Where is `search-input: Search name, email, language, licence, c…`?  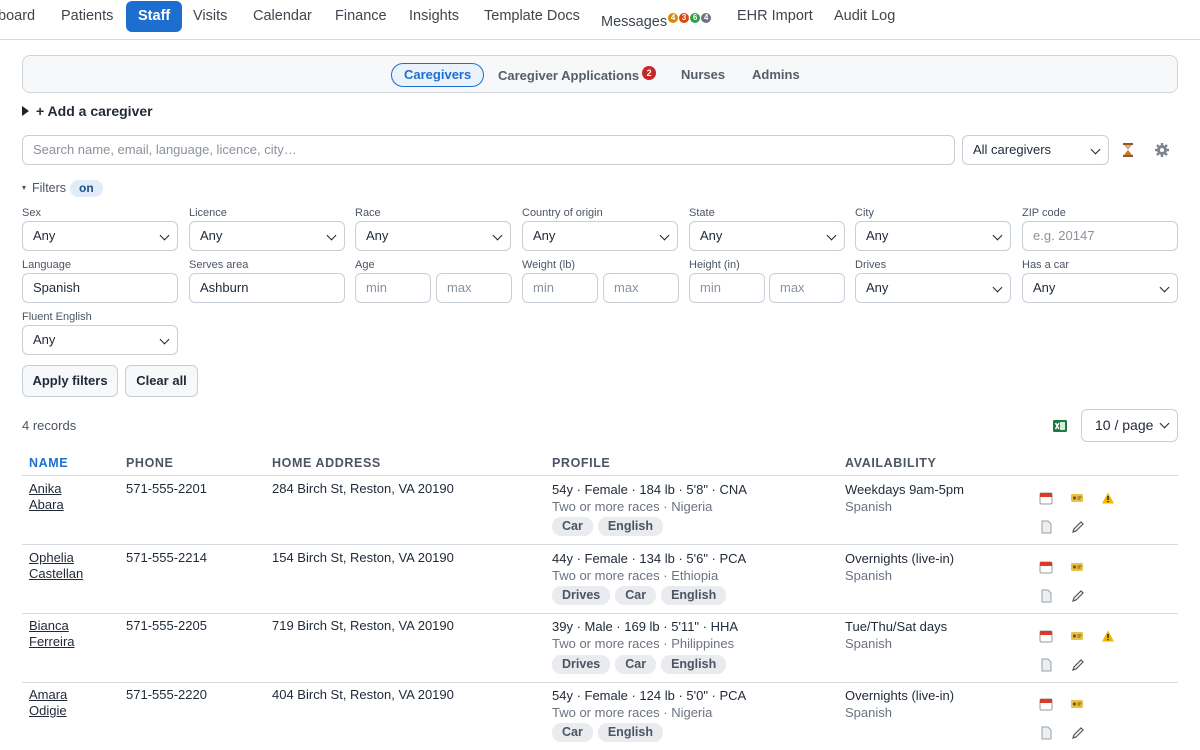 search-input: Search name, email, language, licence, c… is located at coordinates (488, 150).